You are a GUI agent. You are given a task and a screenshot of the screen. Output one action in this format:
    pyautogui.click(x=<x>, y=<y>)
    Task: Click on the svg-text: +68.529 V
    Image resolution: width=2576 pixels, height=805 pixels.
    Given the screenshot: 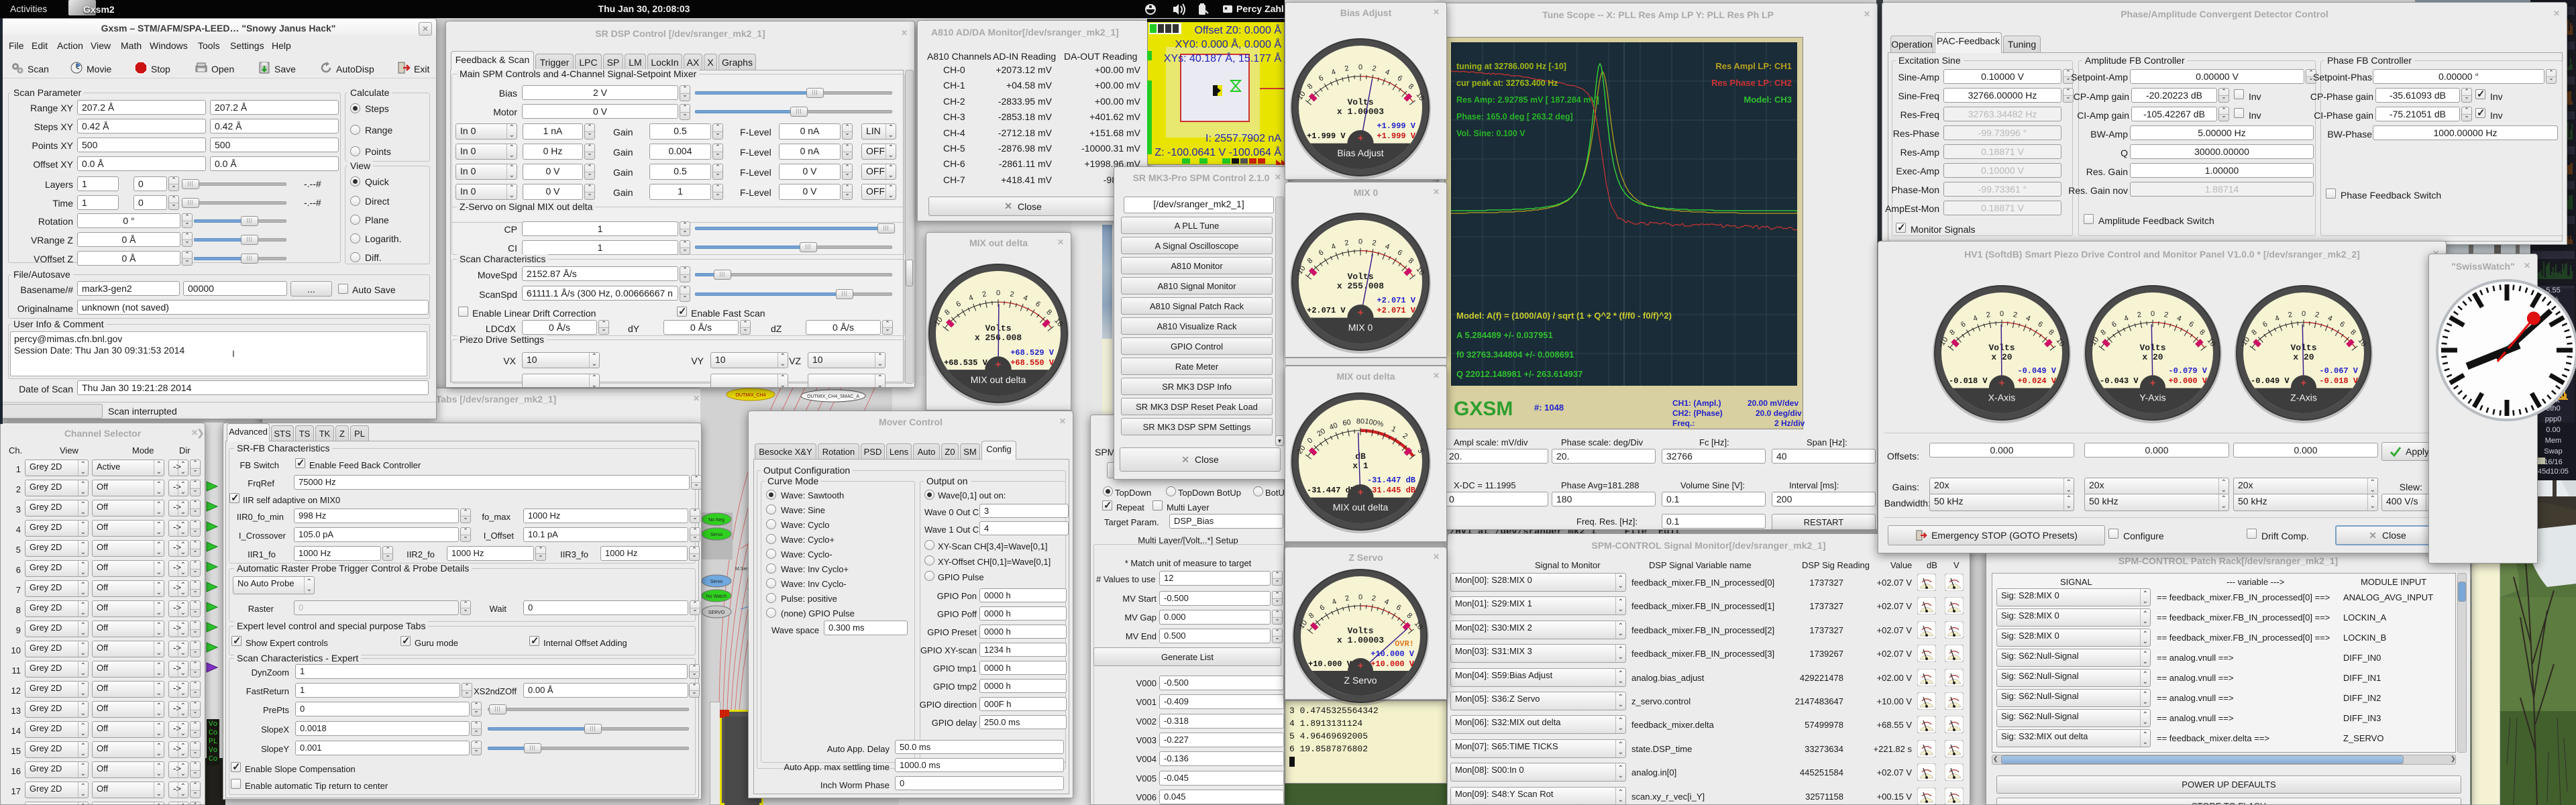 What is the action you would take?
    pyautogui.click(x=1032, y=353)
    